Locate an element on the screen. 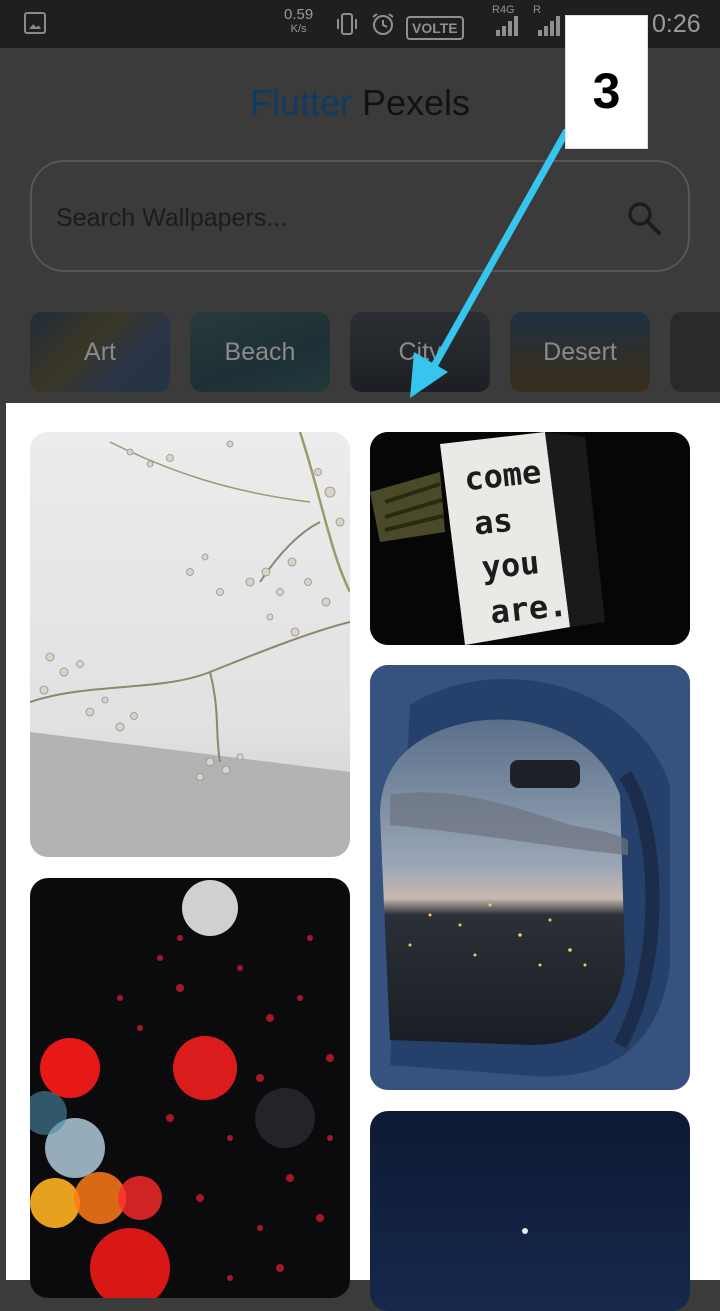 The height and width of the screenshot is (1311, 720). wallpaper-image-sign: come as you are. is located at coordinates (530, 538).